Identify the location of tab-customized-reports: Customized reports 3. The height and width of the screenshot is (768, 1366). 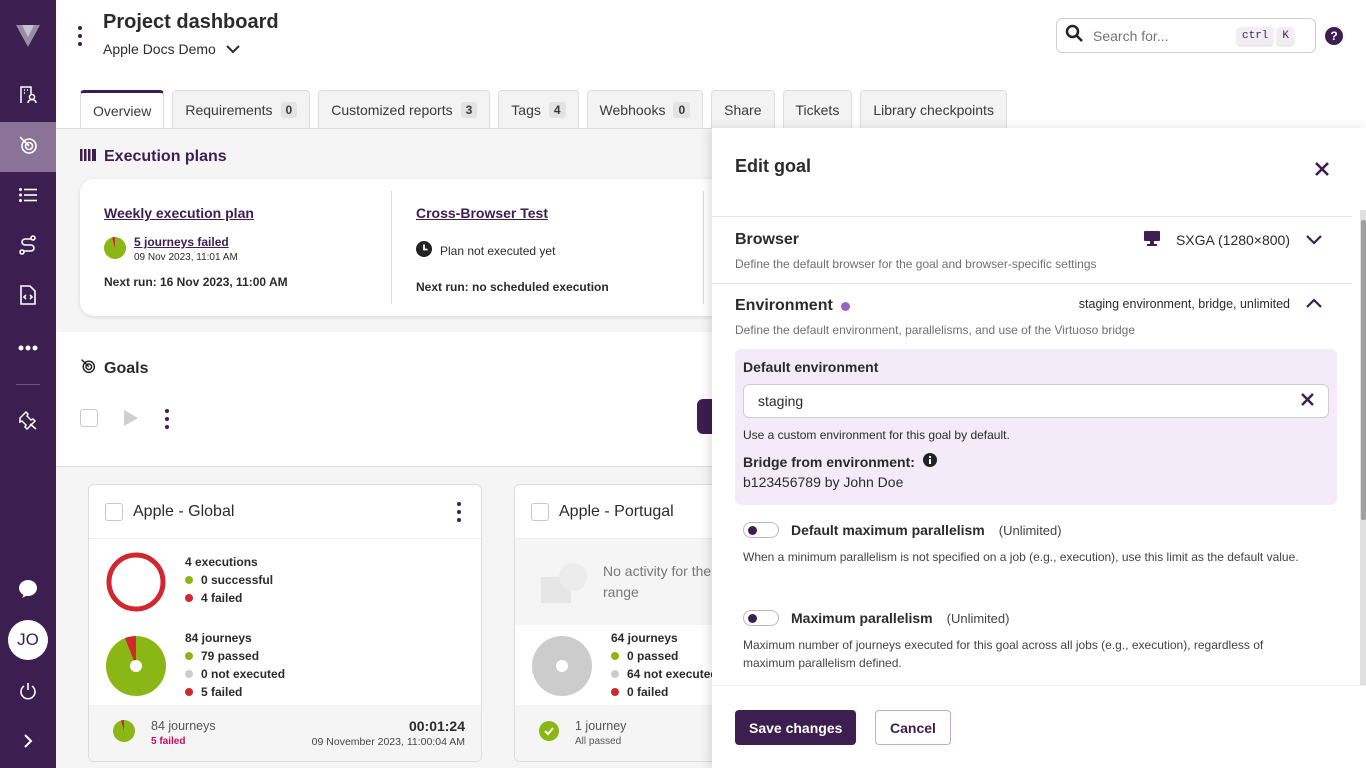
(404, 109).